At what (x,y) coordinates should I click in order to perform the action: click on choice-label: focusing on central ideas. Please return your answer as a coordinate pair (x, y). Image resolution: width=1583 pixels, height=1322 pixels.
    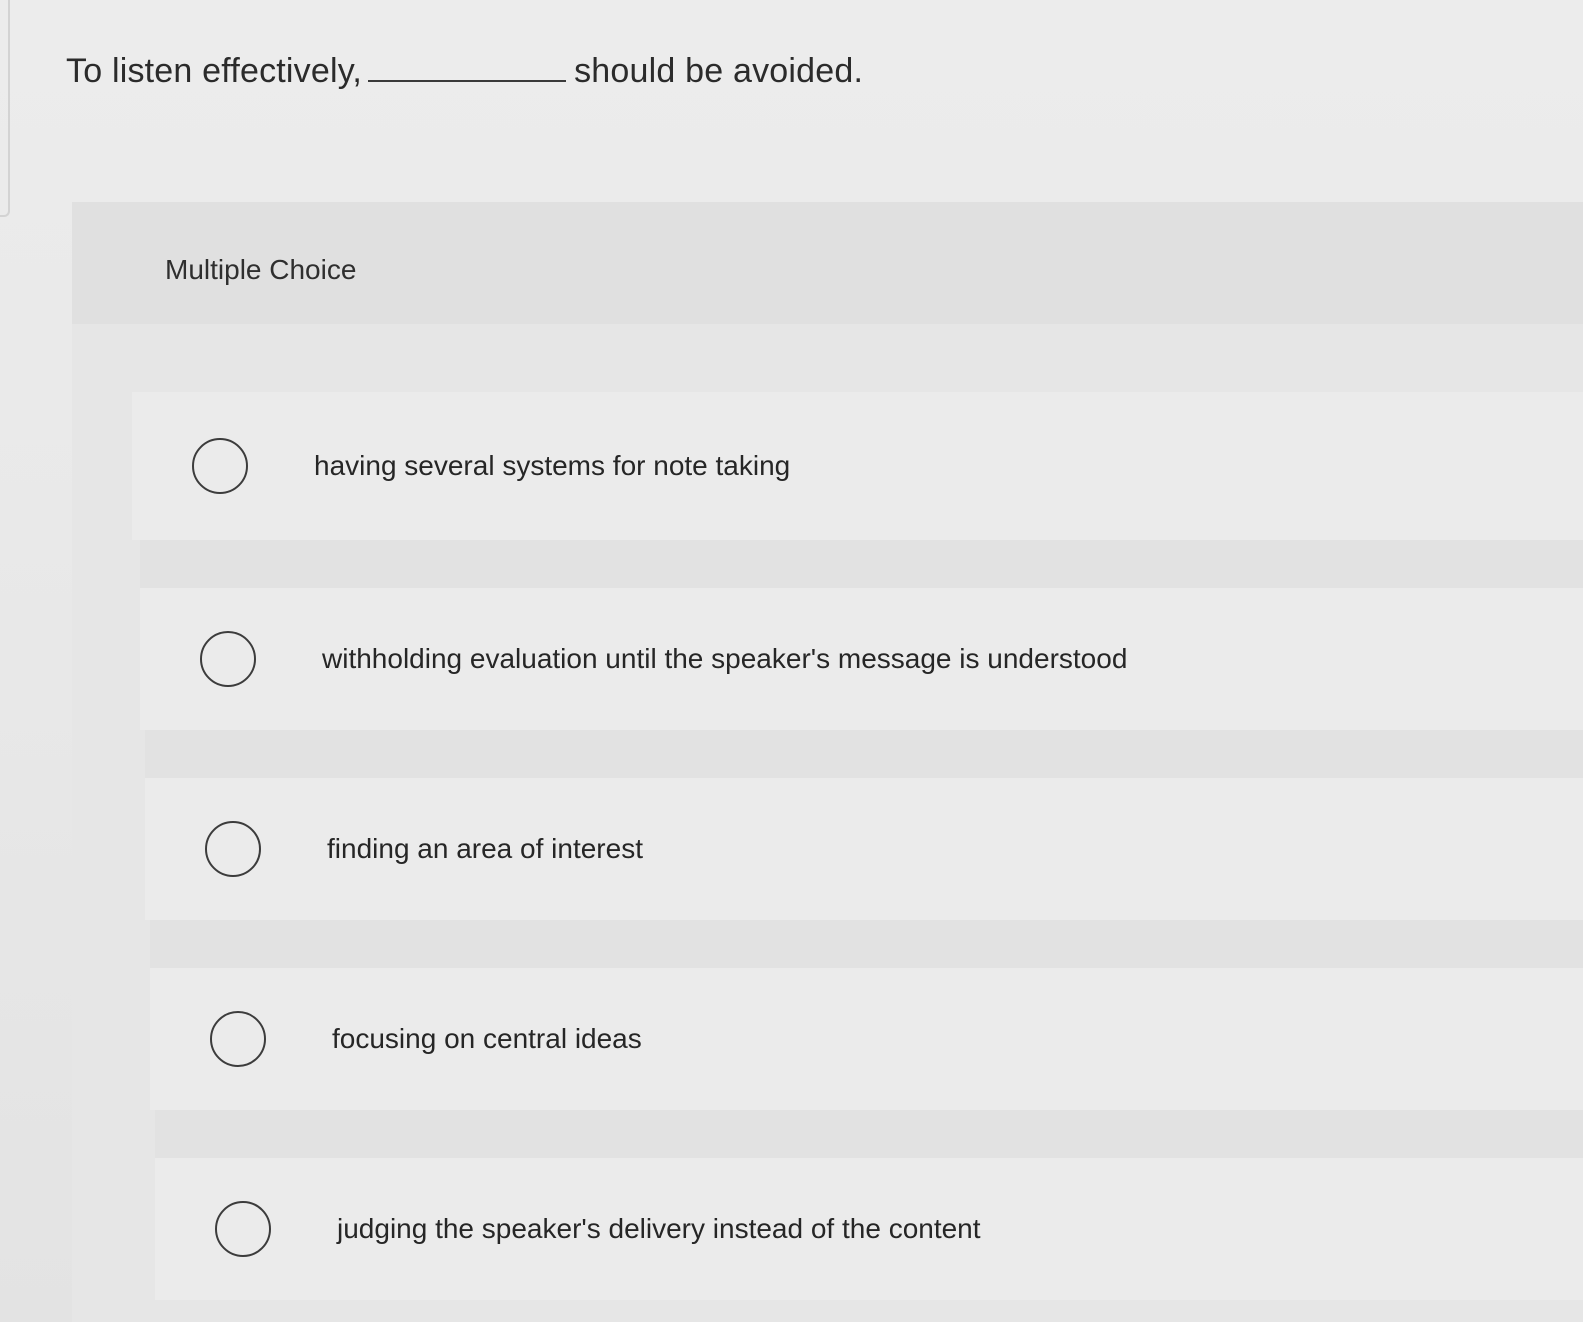
    Looking at the image, I should click on (487, 1038).